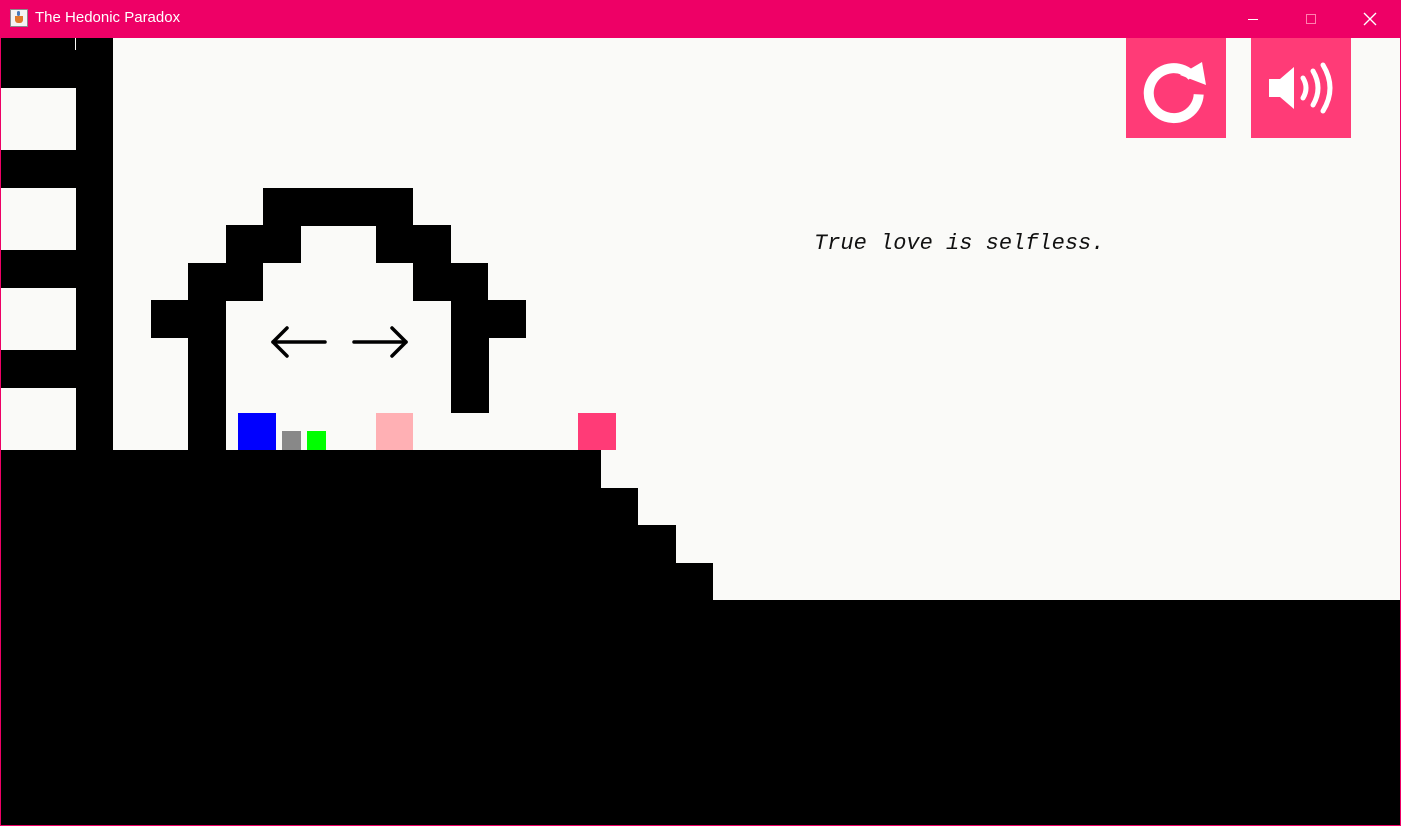 The width and height of the screenshot is (1401, 826). I want to click on level-message: True love is selfless., so click(959, 243).